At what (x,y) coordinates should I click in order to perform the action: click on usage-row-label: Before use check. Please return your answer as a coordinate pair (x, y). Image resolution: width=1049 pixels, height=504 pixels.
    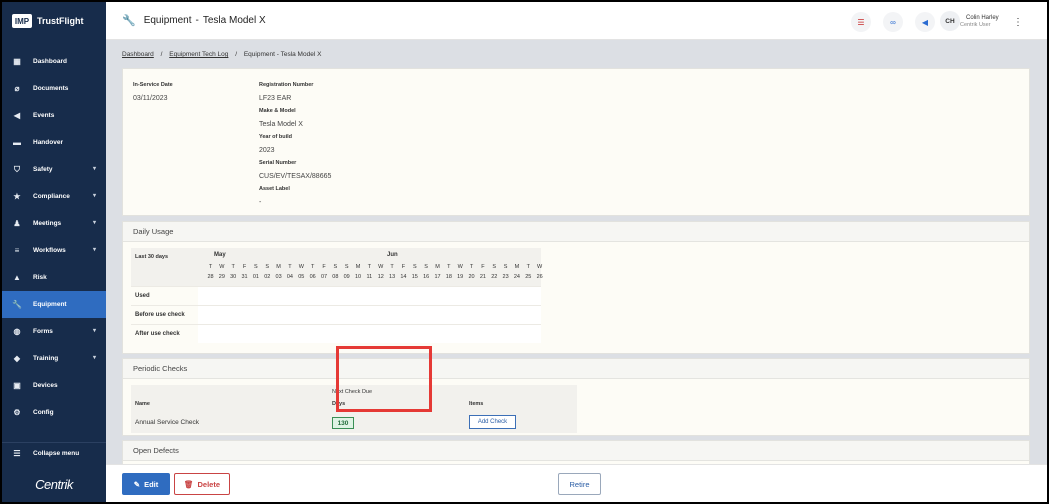
    Looking at the image, I should click on (160, 315).